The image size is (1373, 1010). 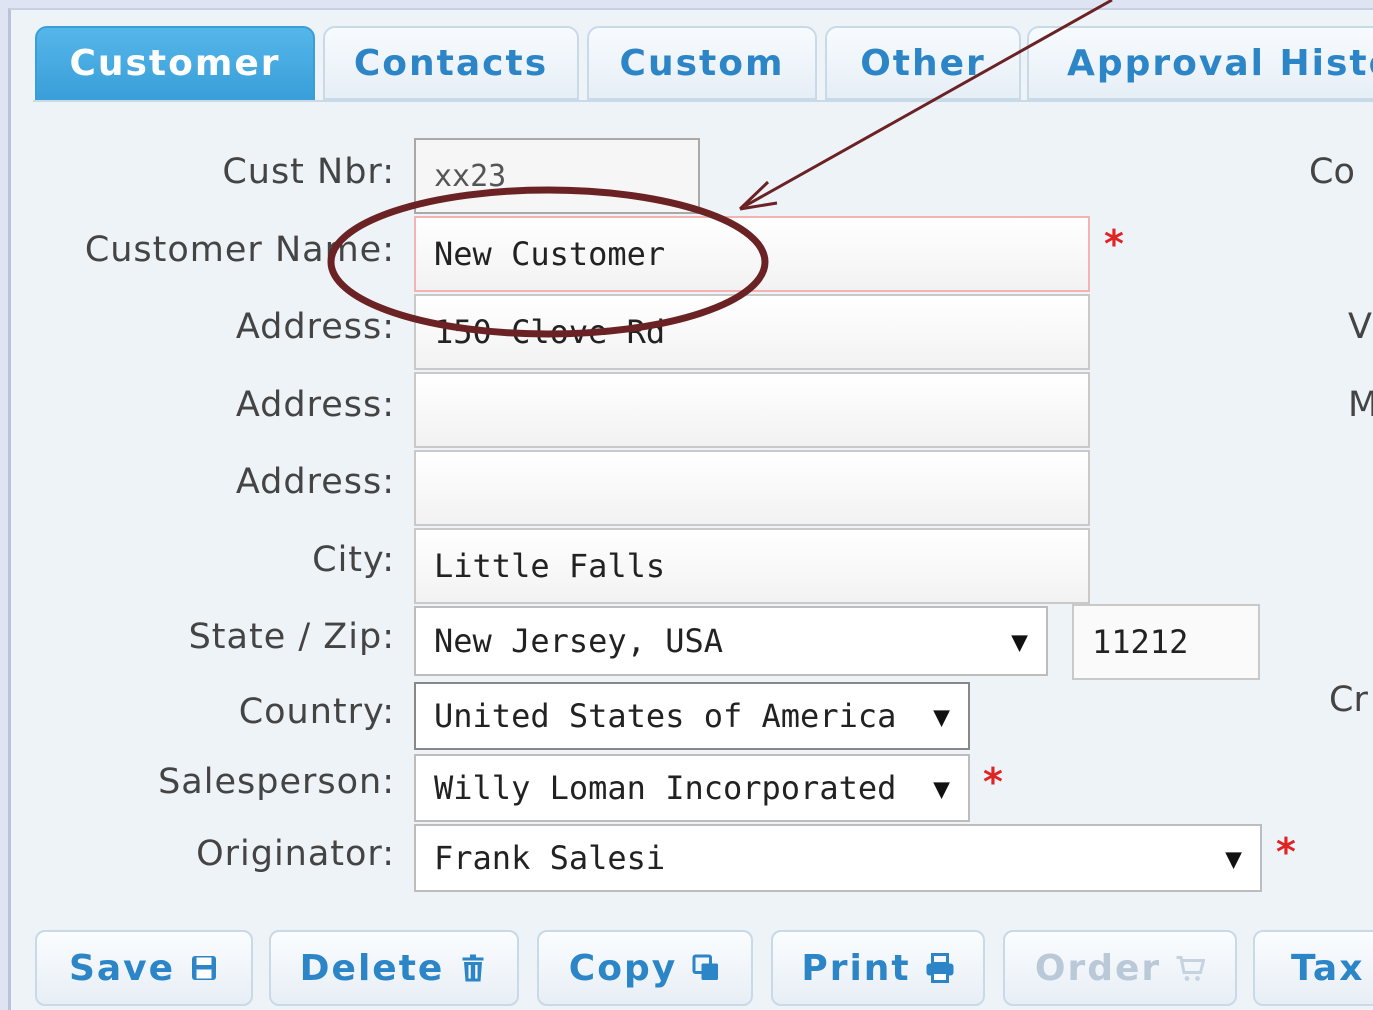 What do you see at coordinates (175, 63) in the screenshot?
I see `tab-customer: Customer` at bounding box center [175, 63].